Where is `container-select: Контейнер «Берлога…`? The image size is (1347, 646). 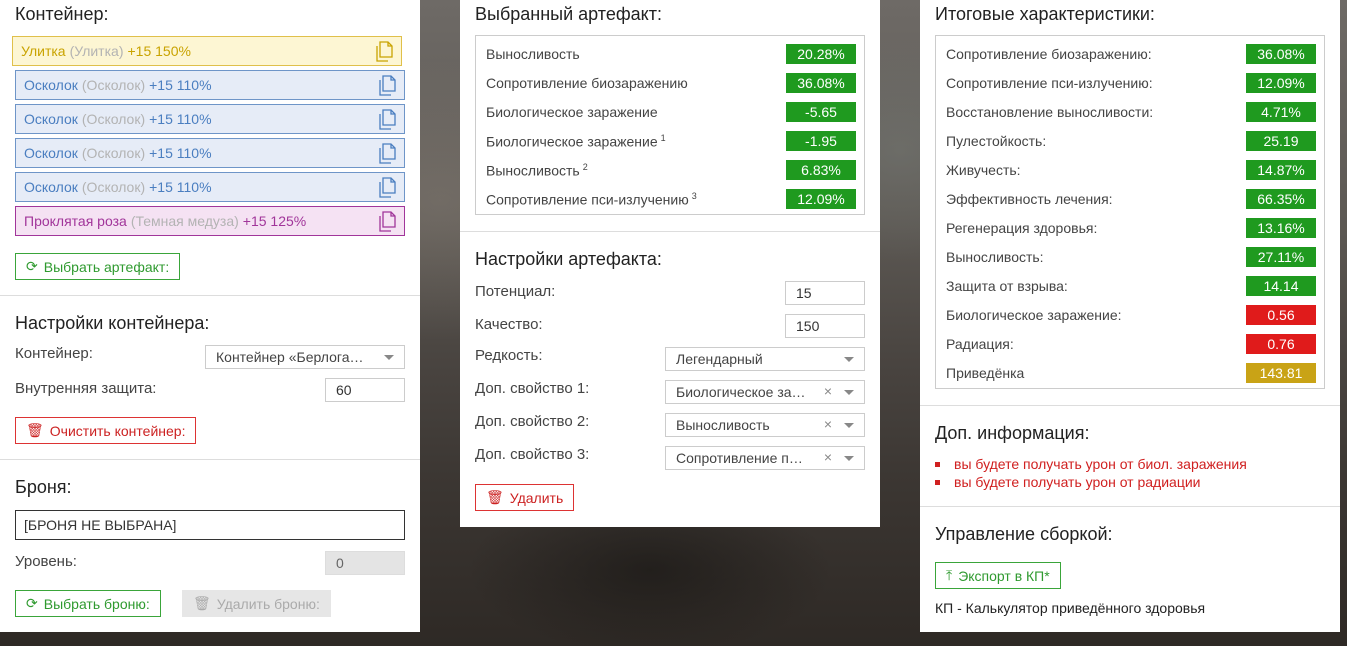 container-select: Контейнер «Берлога… is located at coordinates (305, 357).